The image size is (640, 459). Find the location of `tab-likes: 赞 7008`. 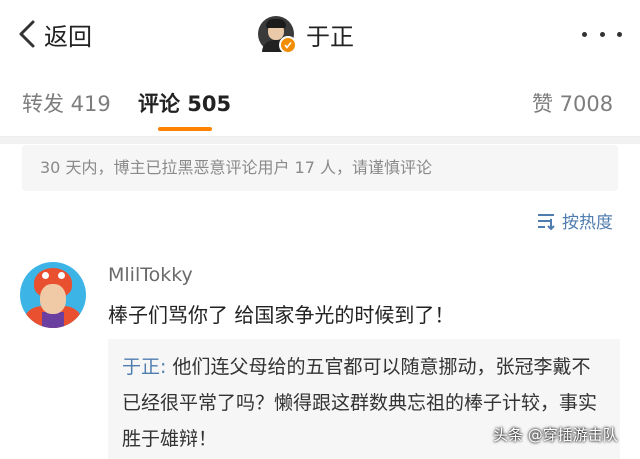

tab-likes: 赞 7008 is located at coordinates (572, 103).